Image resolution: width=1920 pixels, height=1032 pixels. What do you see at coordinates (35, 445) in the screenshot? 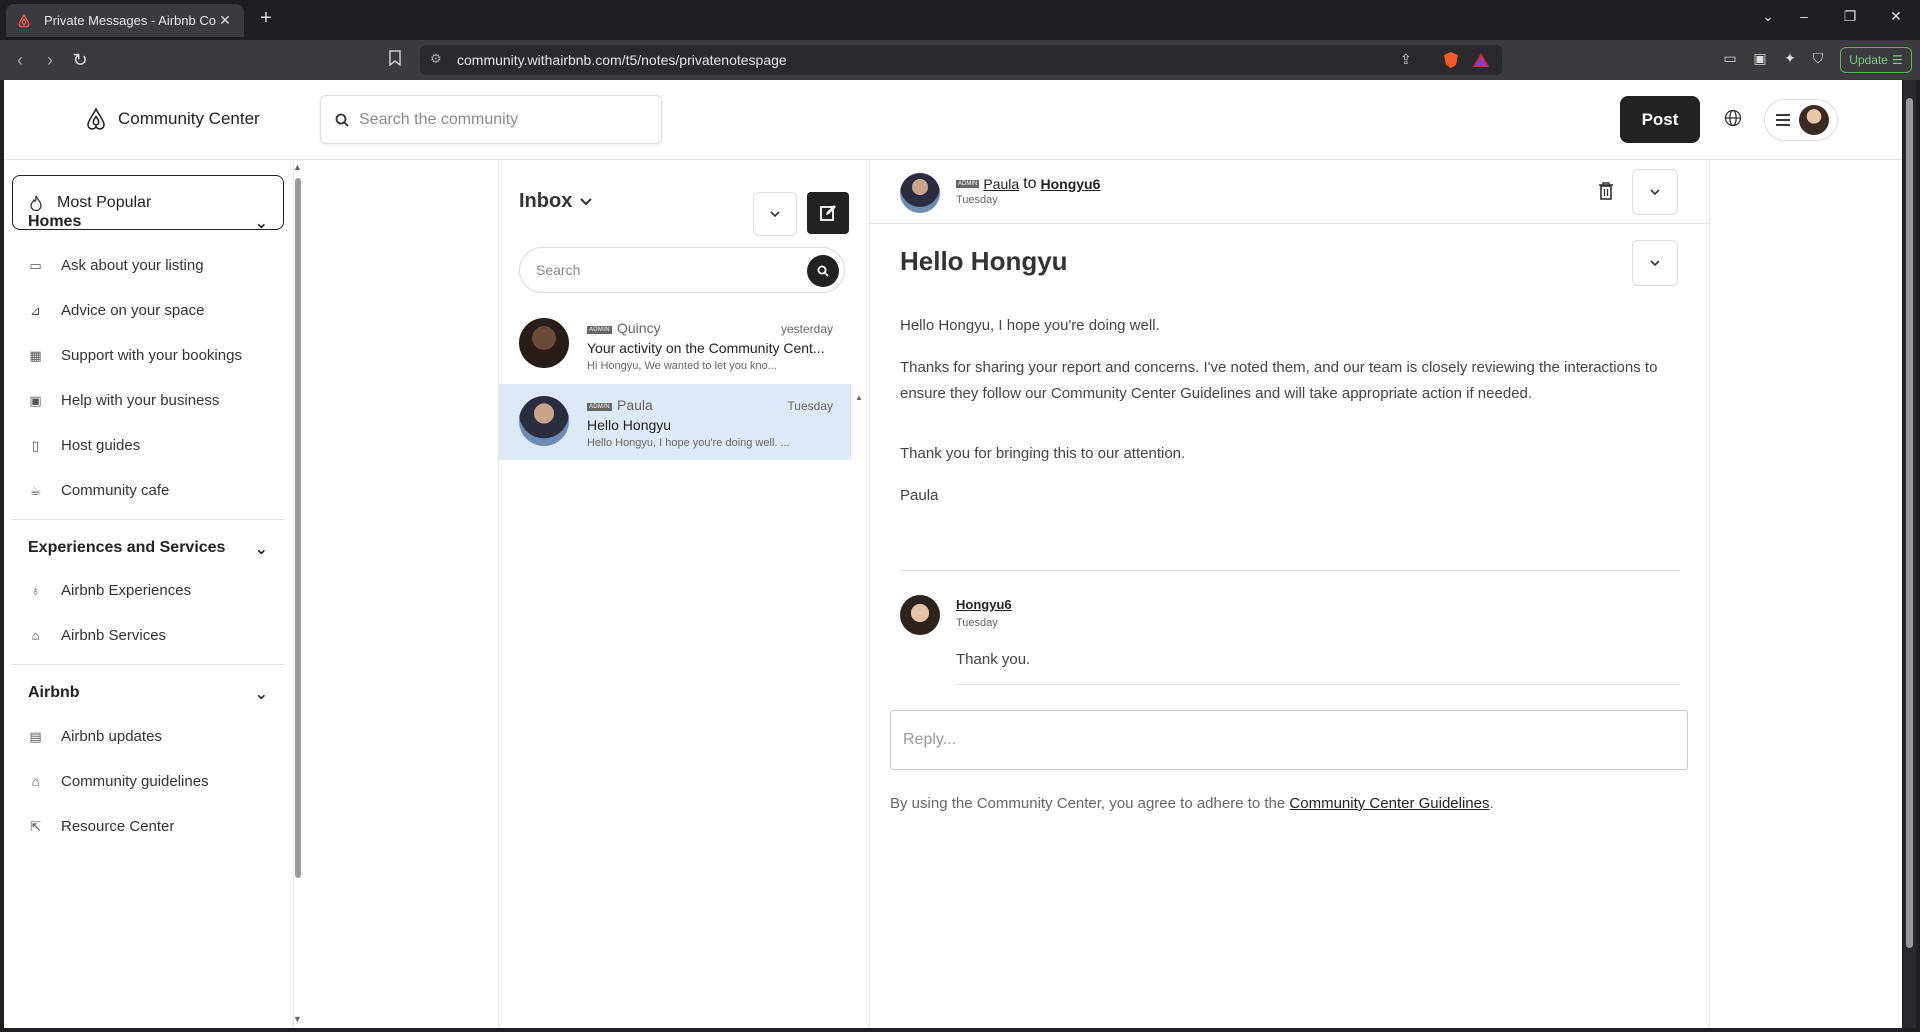
I see `book-icon: ▯` at bounding box center [35, 445].